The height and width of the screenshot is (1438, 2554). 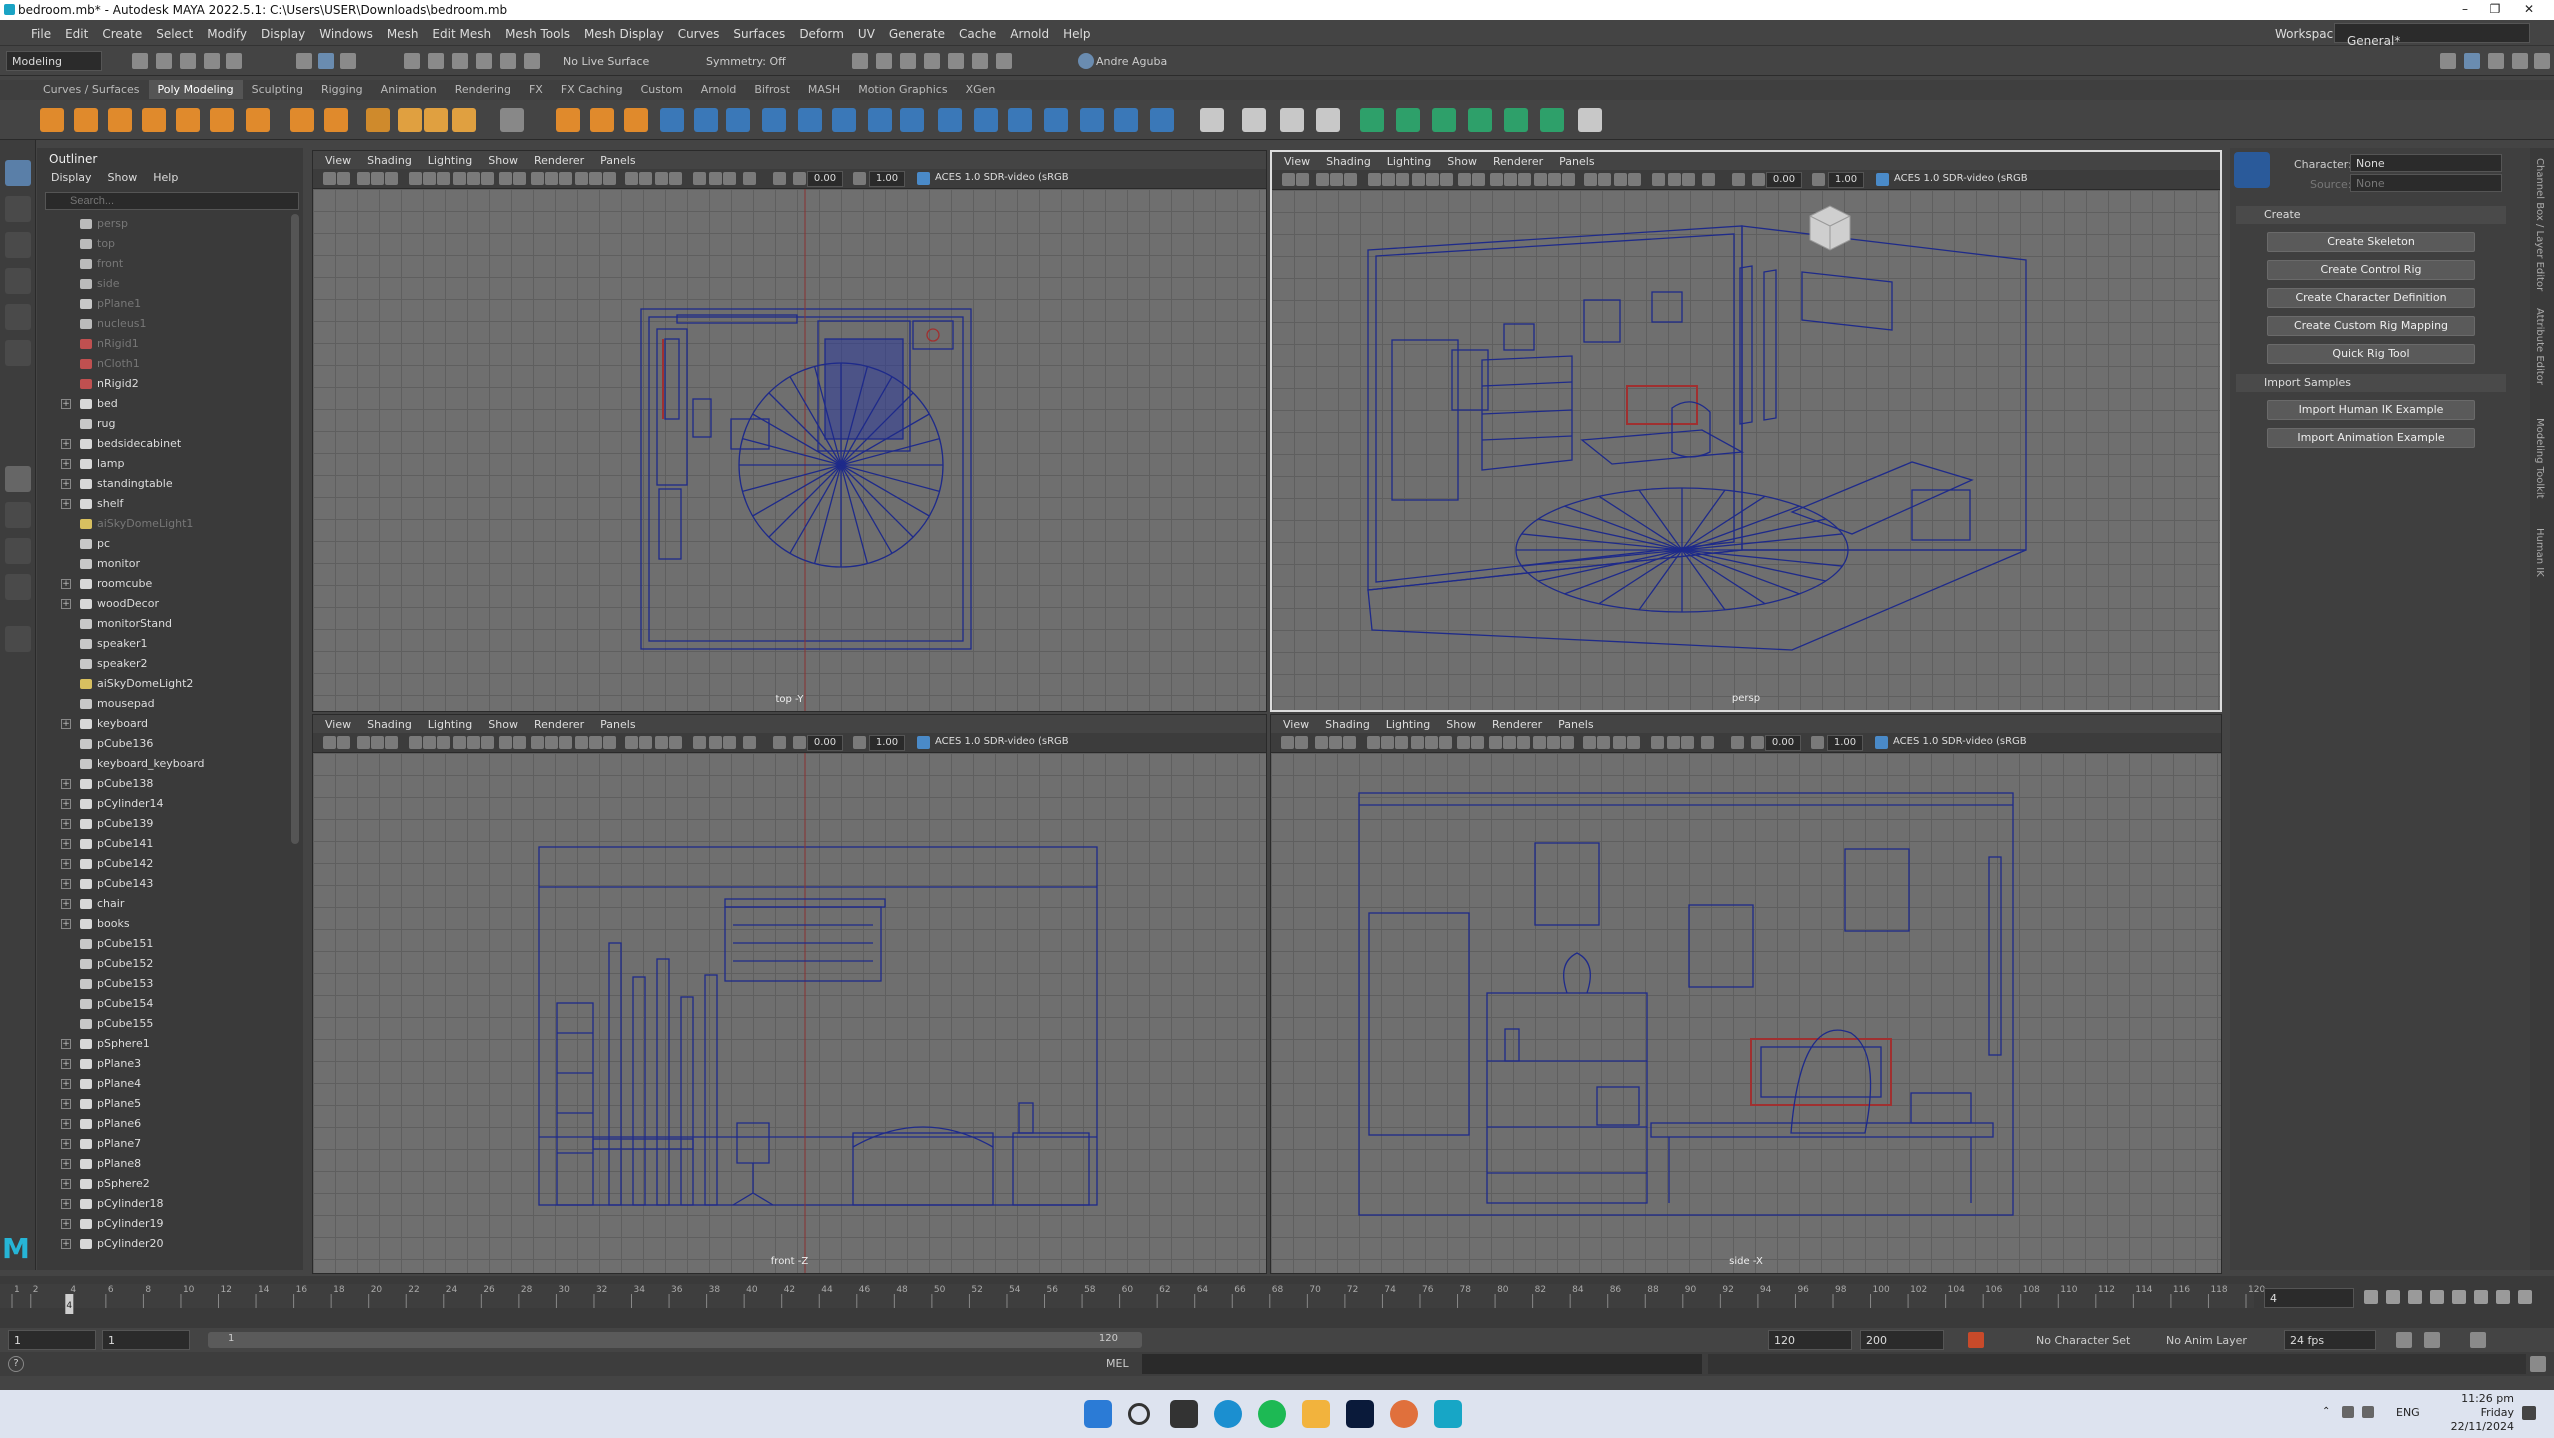 What do you see at coordinates (2415, 1297) in the screenshot?
I see `step-back-frame-icon` at bounding box center [2415, 1297].